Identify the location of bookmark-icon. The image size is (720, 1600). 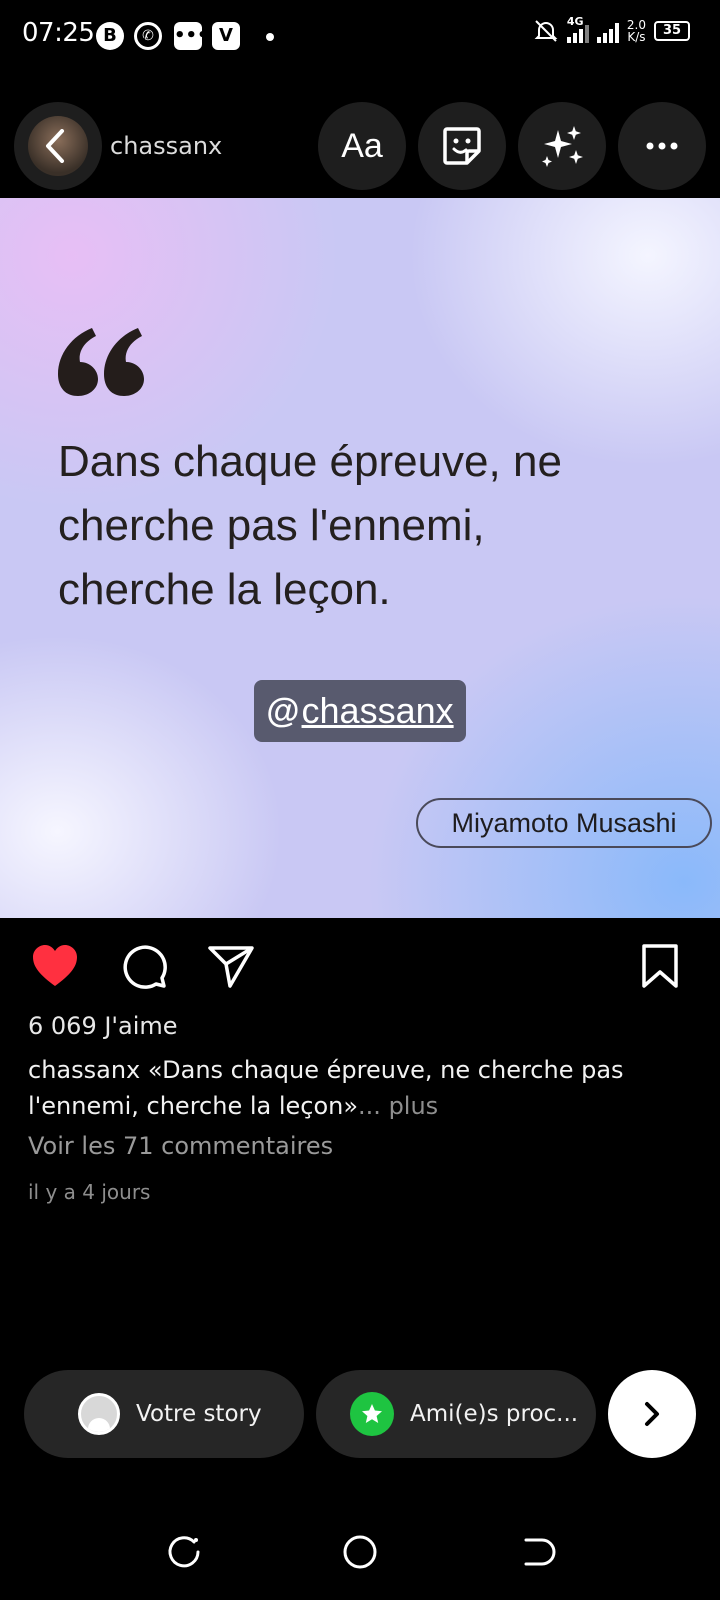
(660, 966).